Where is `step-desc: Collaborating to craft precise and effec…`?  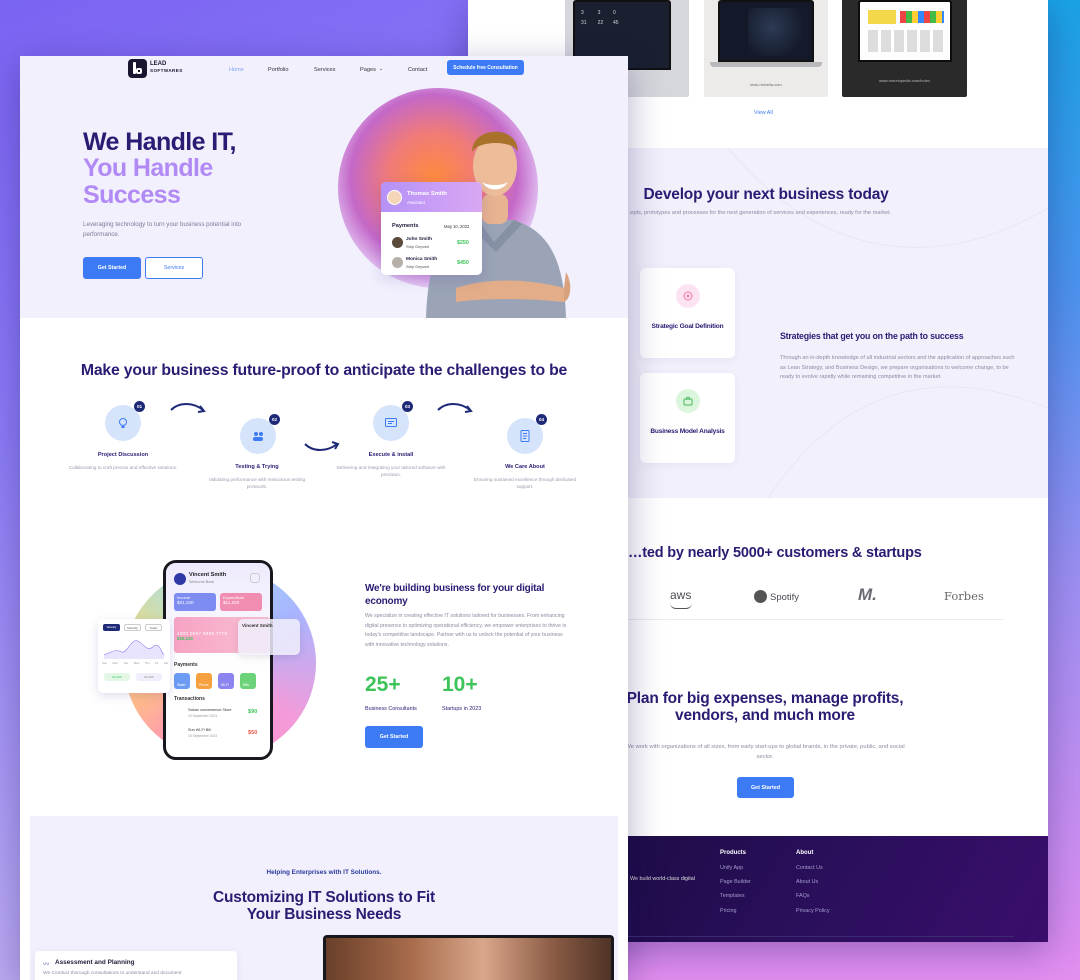 step-desc: Collaborating to craft precise and effec… is located at coordinates (123, 467).